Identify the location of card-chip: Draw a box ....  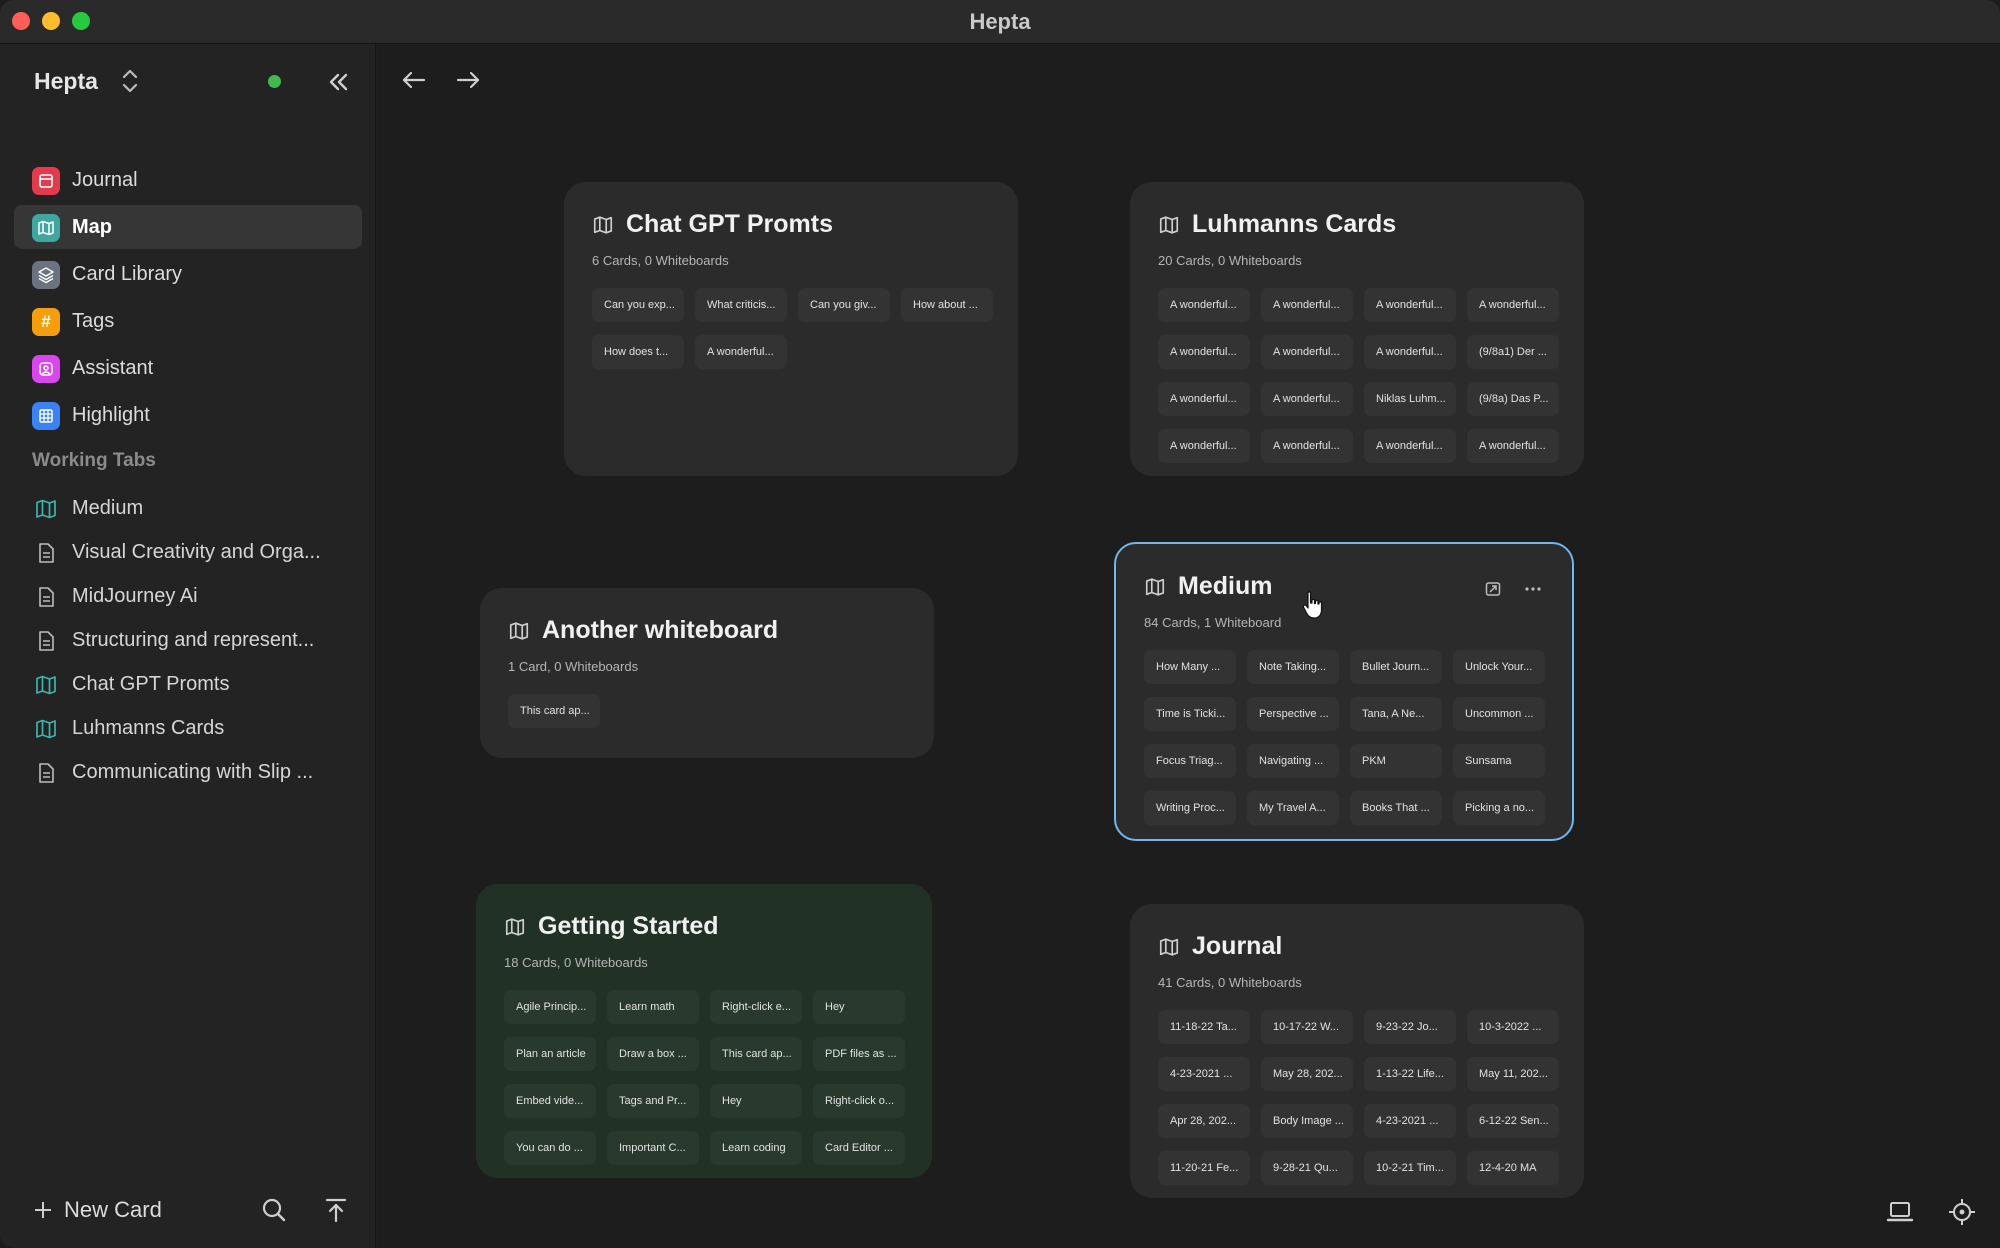
(653, 1054).